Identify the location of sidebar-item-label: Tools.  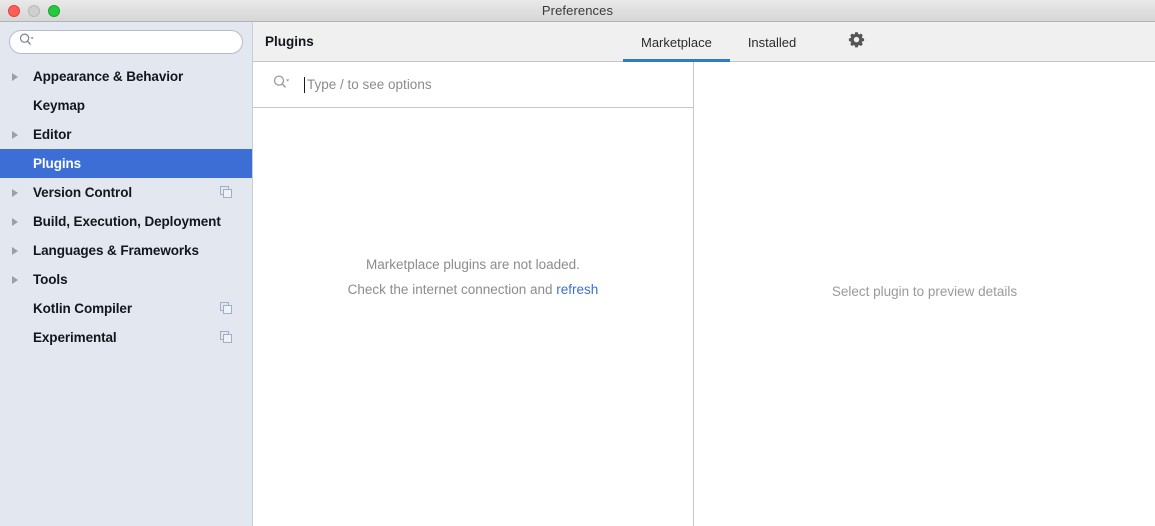
(50, 279).